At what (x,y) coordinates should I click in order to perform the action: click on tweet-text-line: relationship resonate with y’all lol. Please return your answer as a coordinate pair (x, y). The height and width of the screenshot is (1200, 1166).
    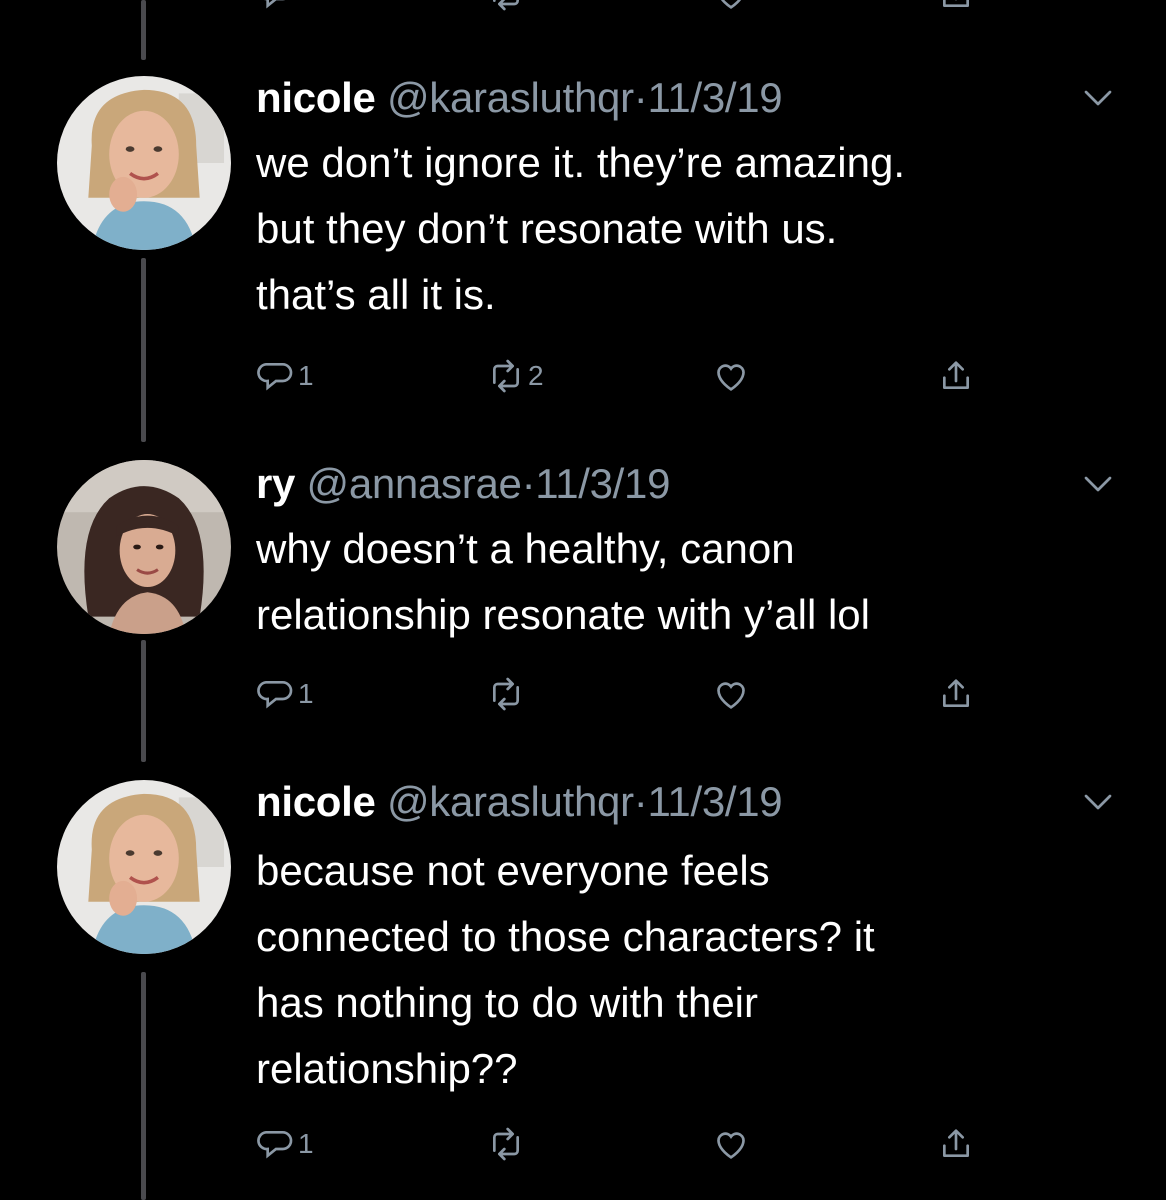
    Looking at the image, I should click on (563, 614).